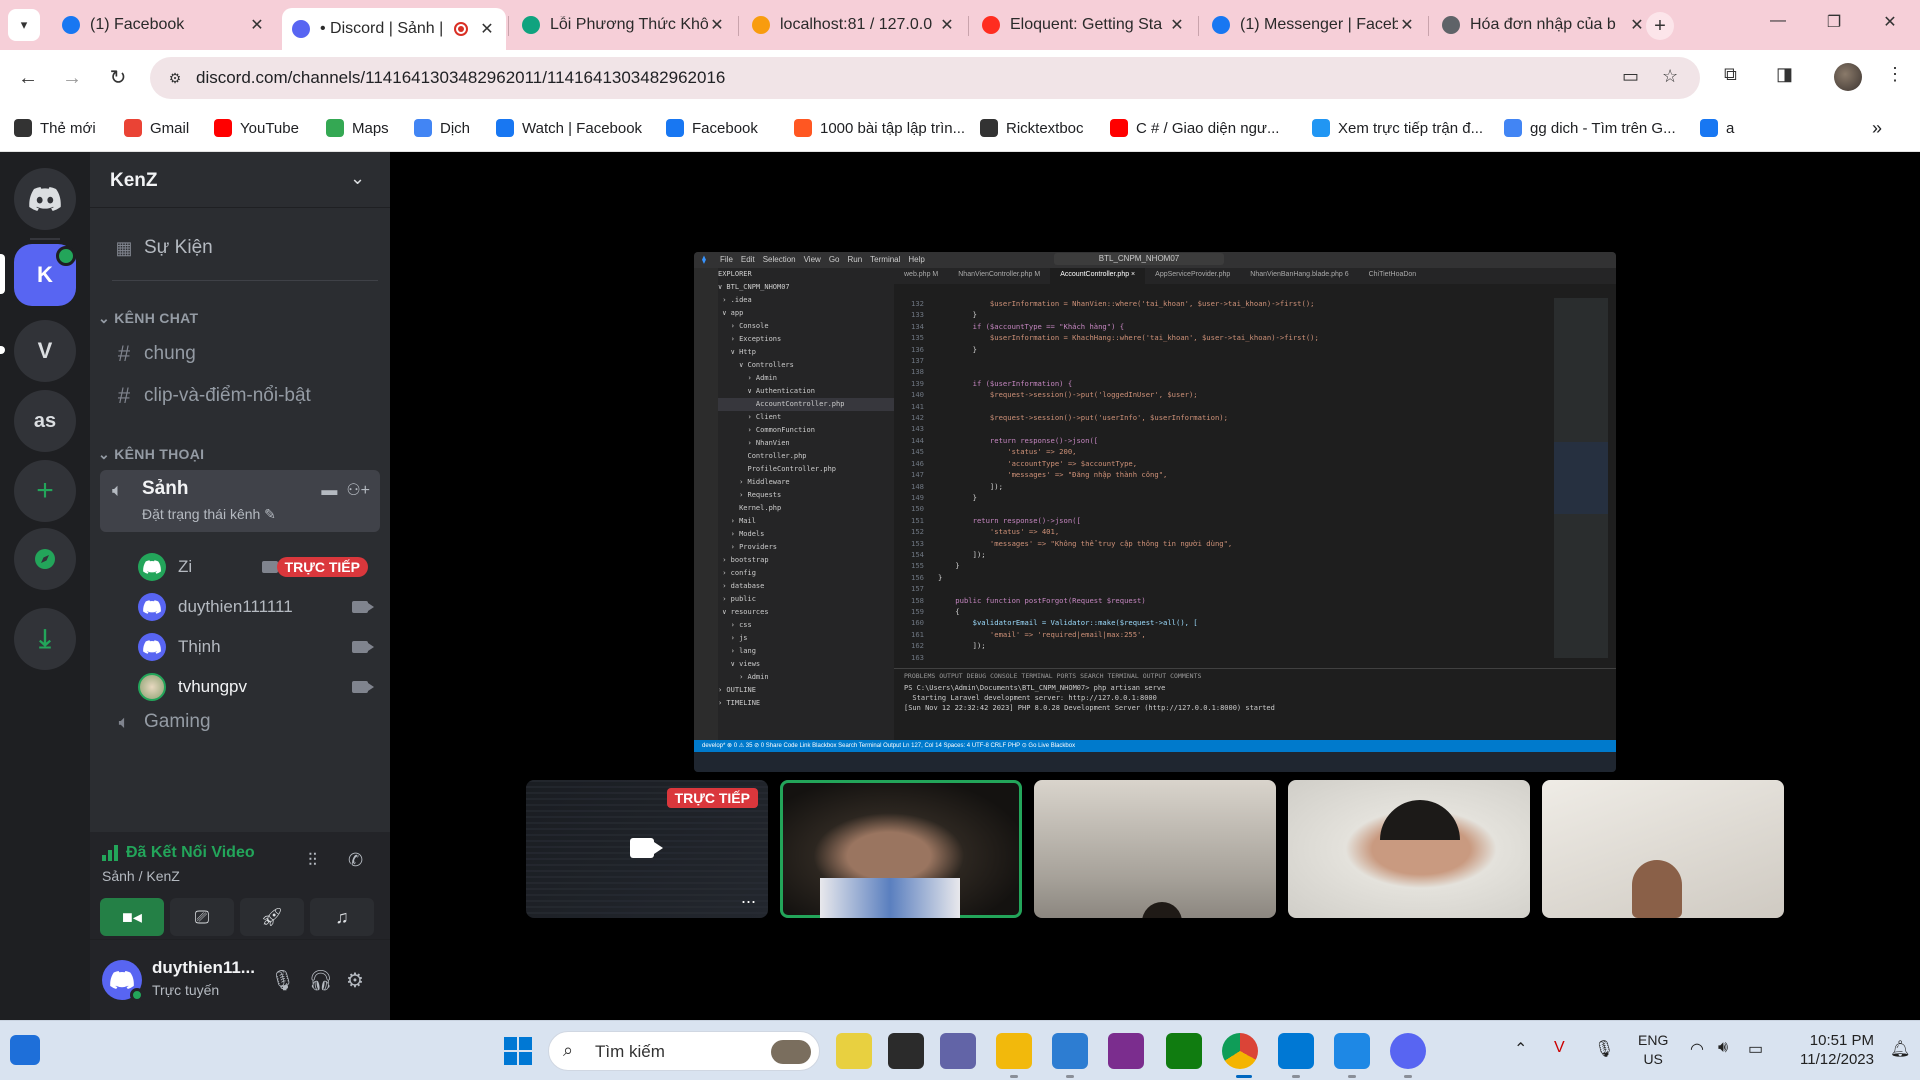 The width and height of the screenshot is (1920, 1080). Describe the element at coordinates (175, 78) in the screenshot. I see `site-info-icon: ⚙` at that location.